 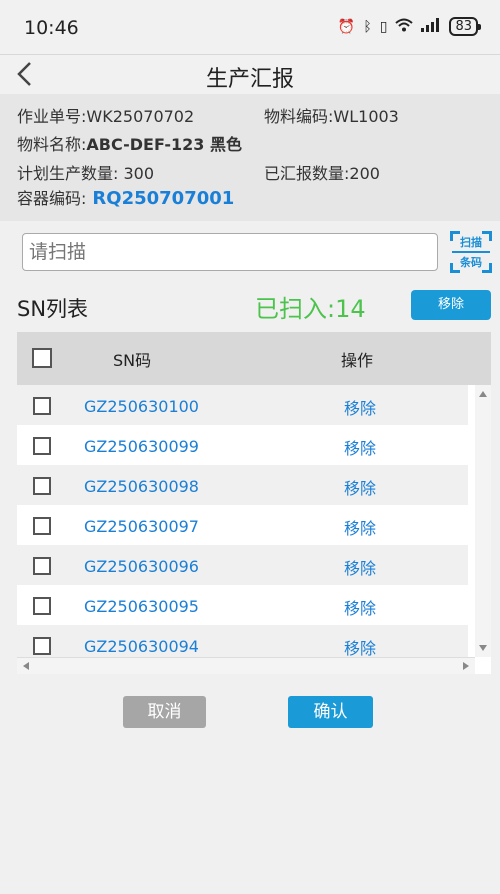 What do you see at coordinates (26, 666) in the screenshot?
I see `scroll-left-icon` at bounding box center [26, 666].